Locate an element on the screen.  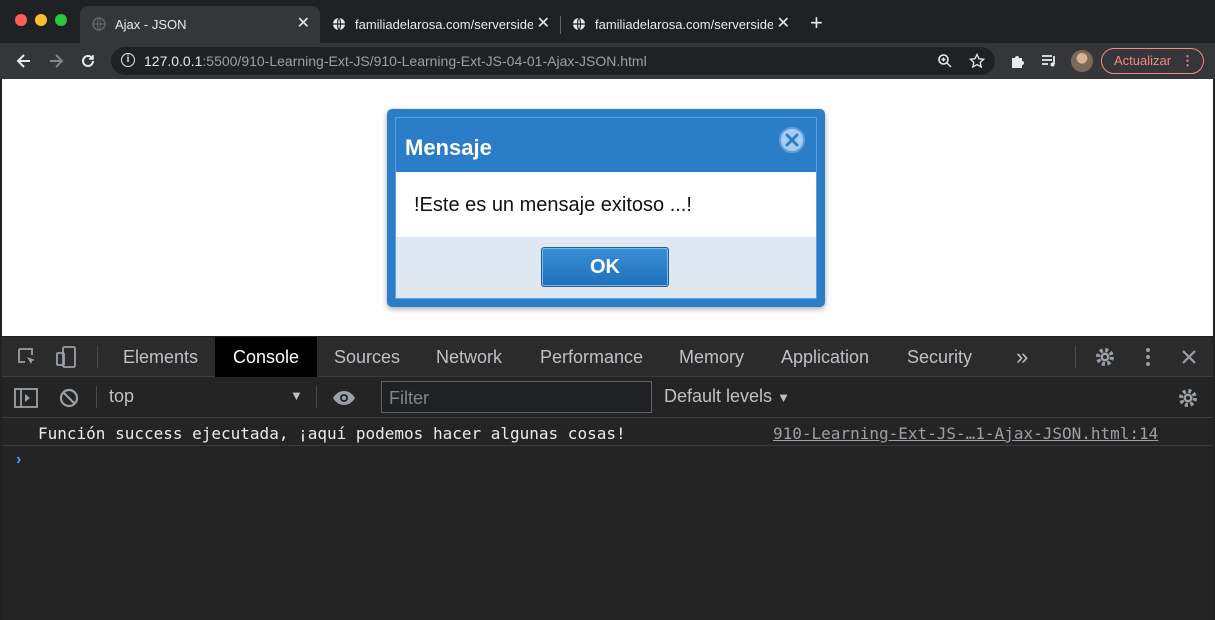
dialog-close-button is located at coordinates (792, 140).